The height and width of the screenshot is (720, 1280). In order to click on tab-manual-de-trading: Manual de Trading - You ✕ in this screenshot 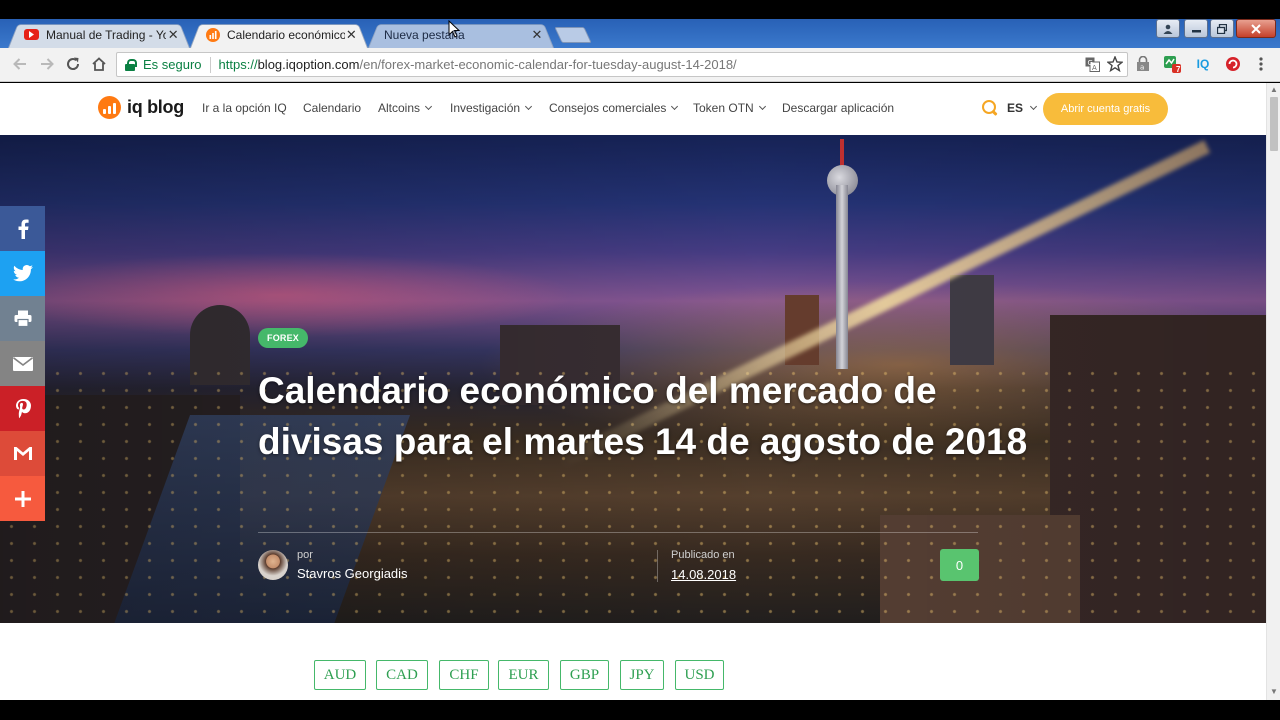, I will do `click(99, 34)`.